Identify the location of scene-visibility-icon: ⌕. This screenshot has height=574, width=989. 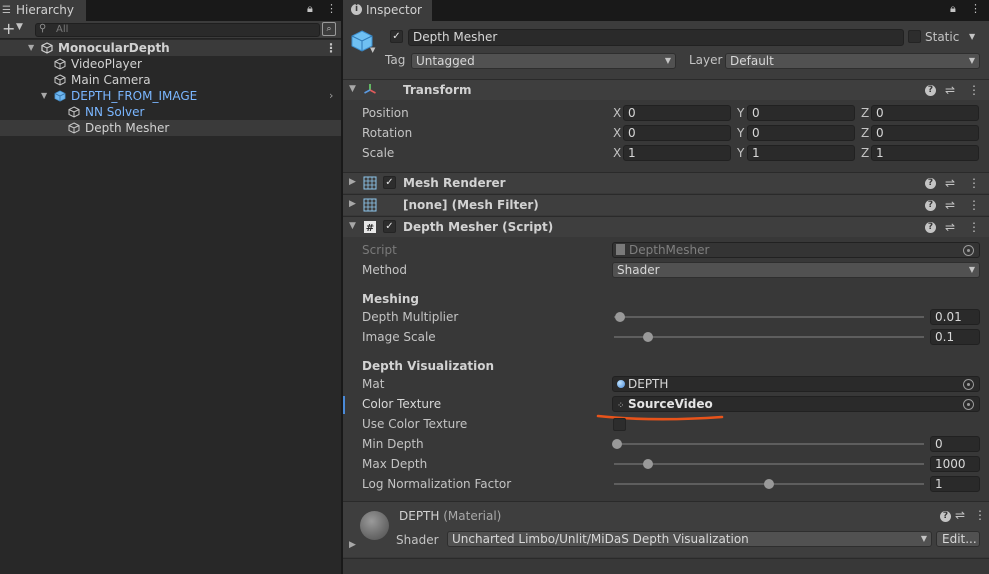
(329, 29).